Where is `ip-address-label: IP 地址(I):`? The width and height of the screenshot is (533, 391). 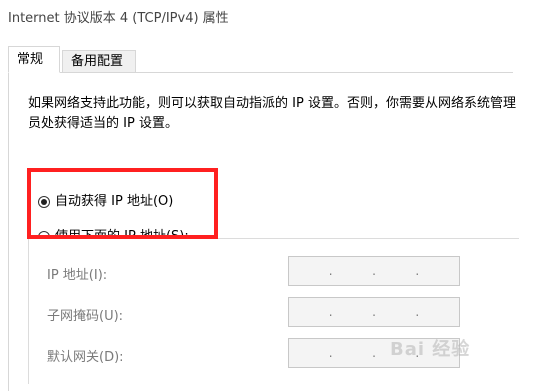 ip-address-label: IP 地址(I): is located at coordinates (77, 275).